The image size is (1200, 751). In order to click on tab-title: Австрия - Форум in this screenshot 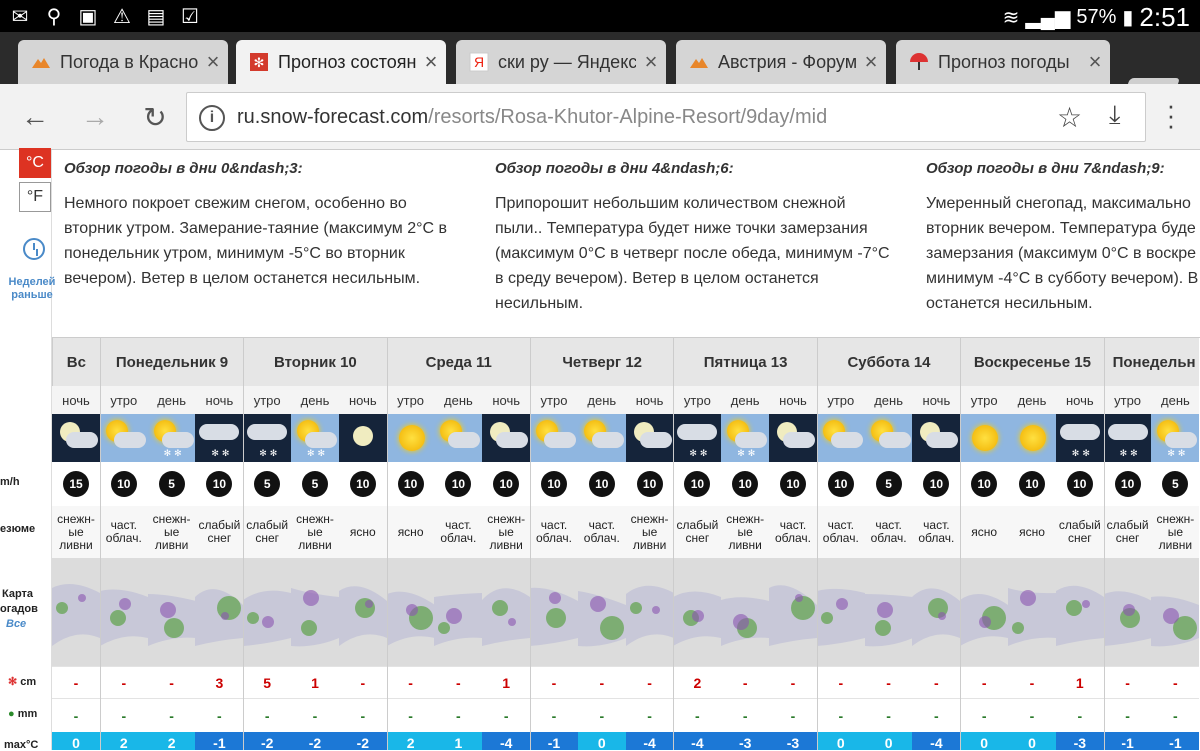, I will do `click(787, 61)`.